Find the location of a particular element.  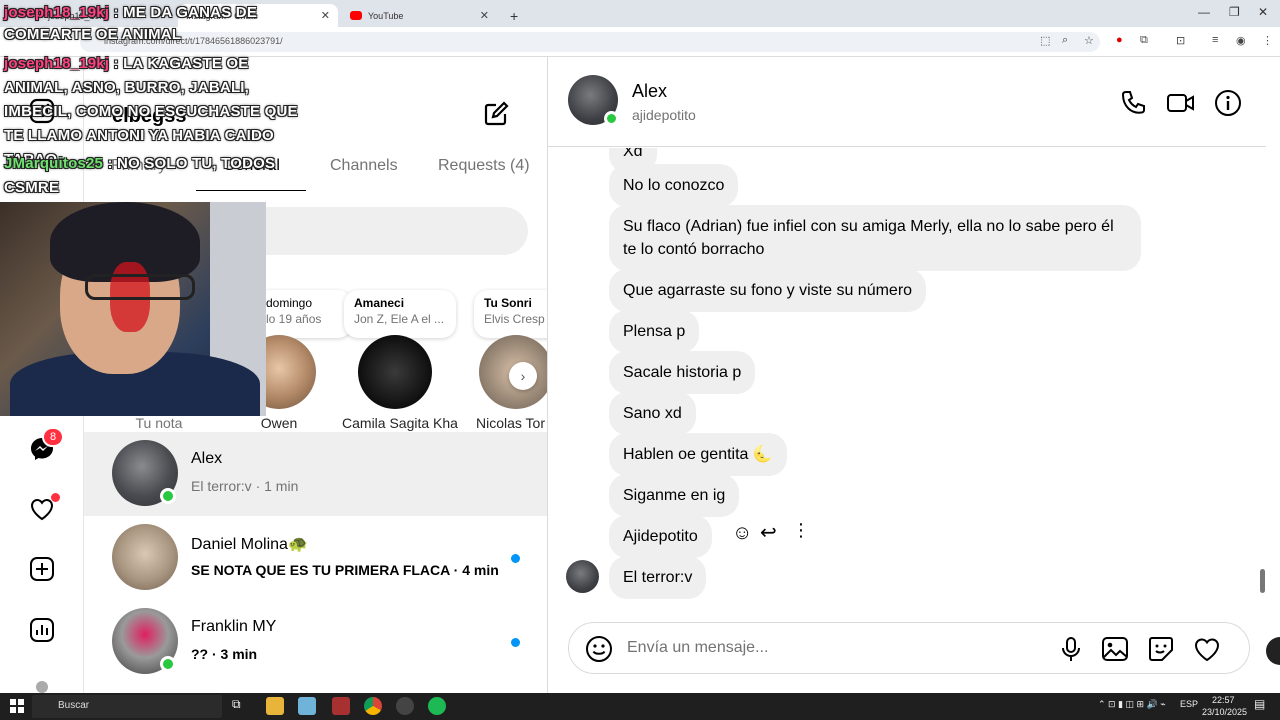

messenger-badge: 8 is located at coordinates (53, 437).